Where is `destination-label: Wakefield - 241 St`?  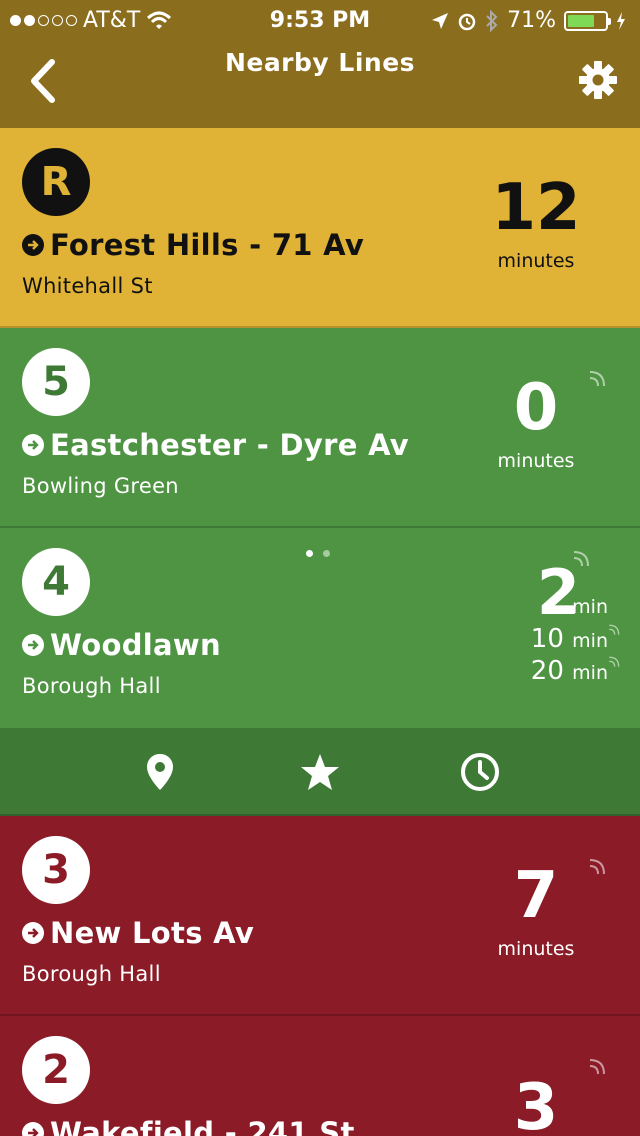 destination-label: Wakefield - 241 St is located at coordinates (202, 1126).